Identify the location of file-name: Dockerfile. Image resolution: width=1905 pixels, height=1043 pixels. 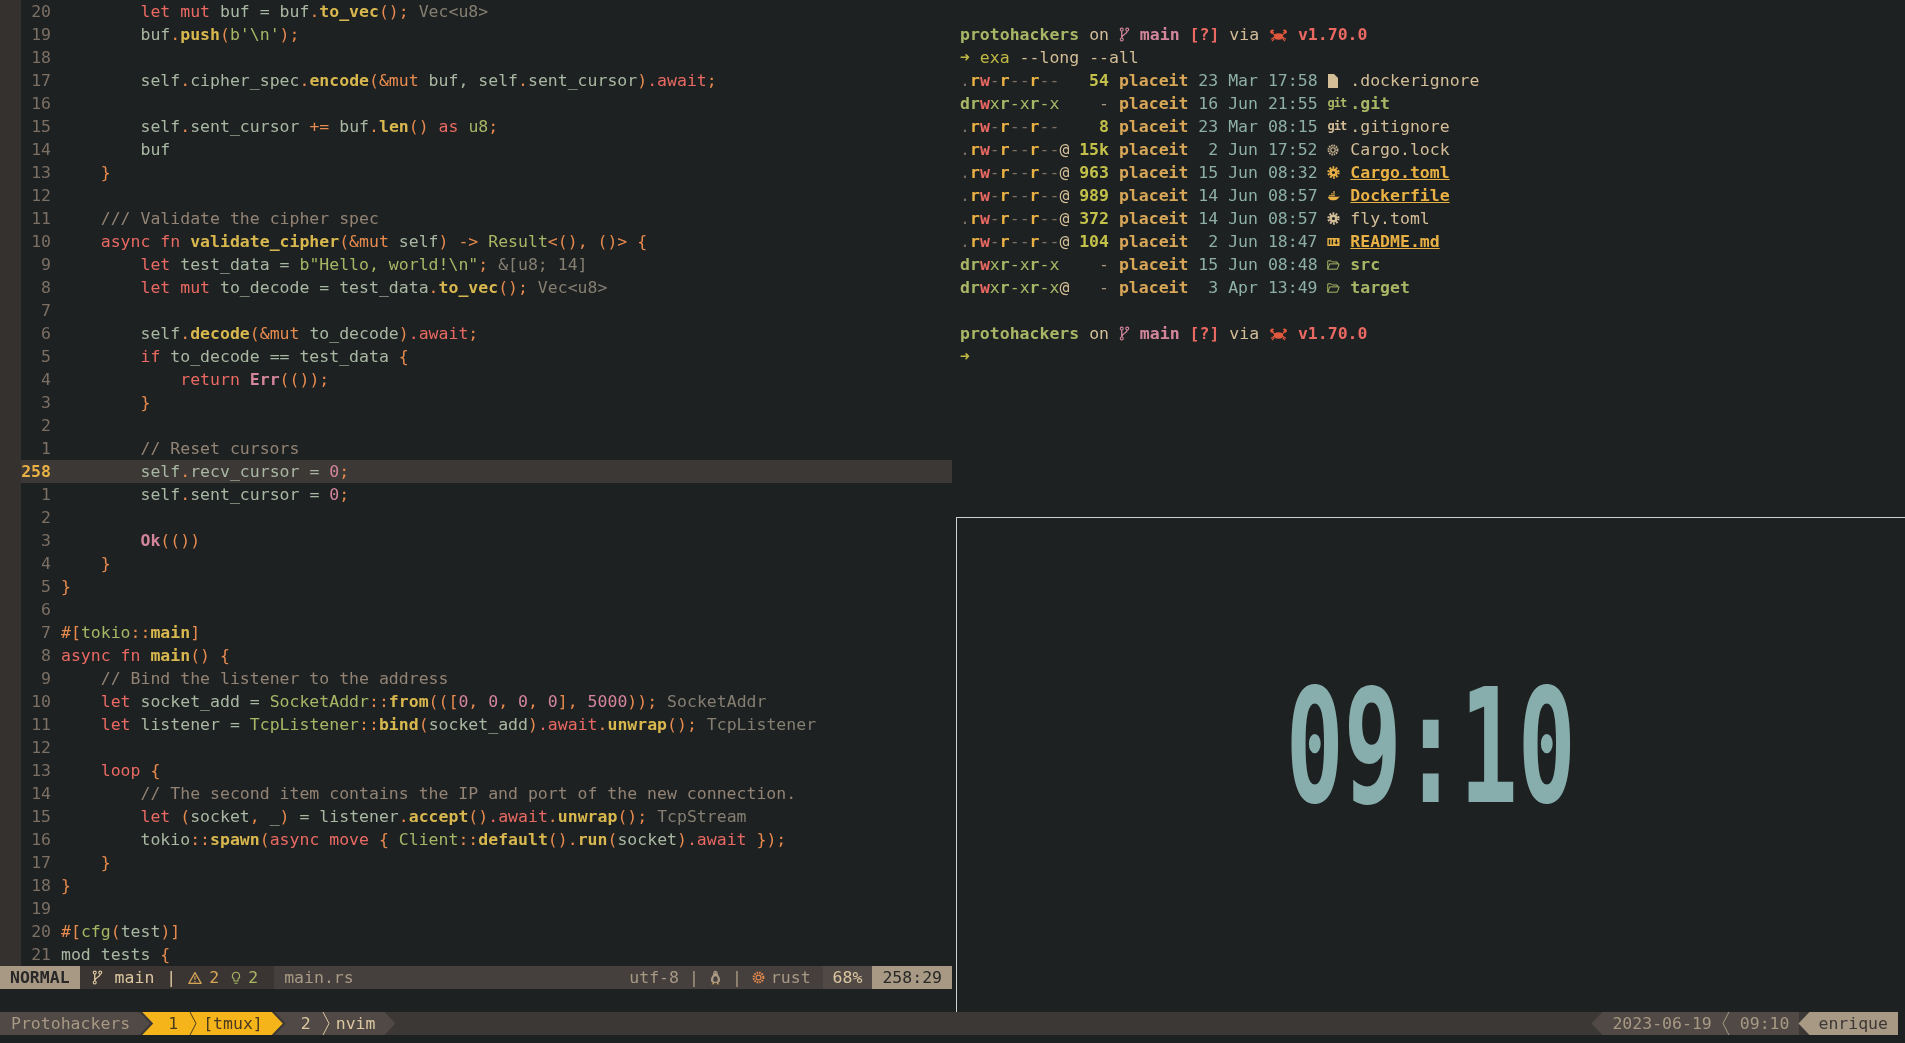
(1400, 196).